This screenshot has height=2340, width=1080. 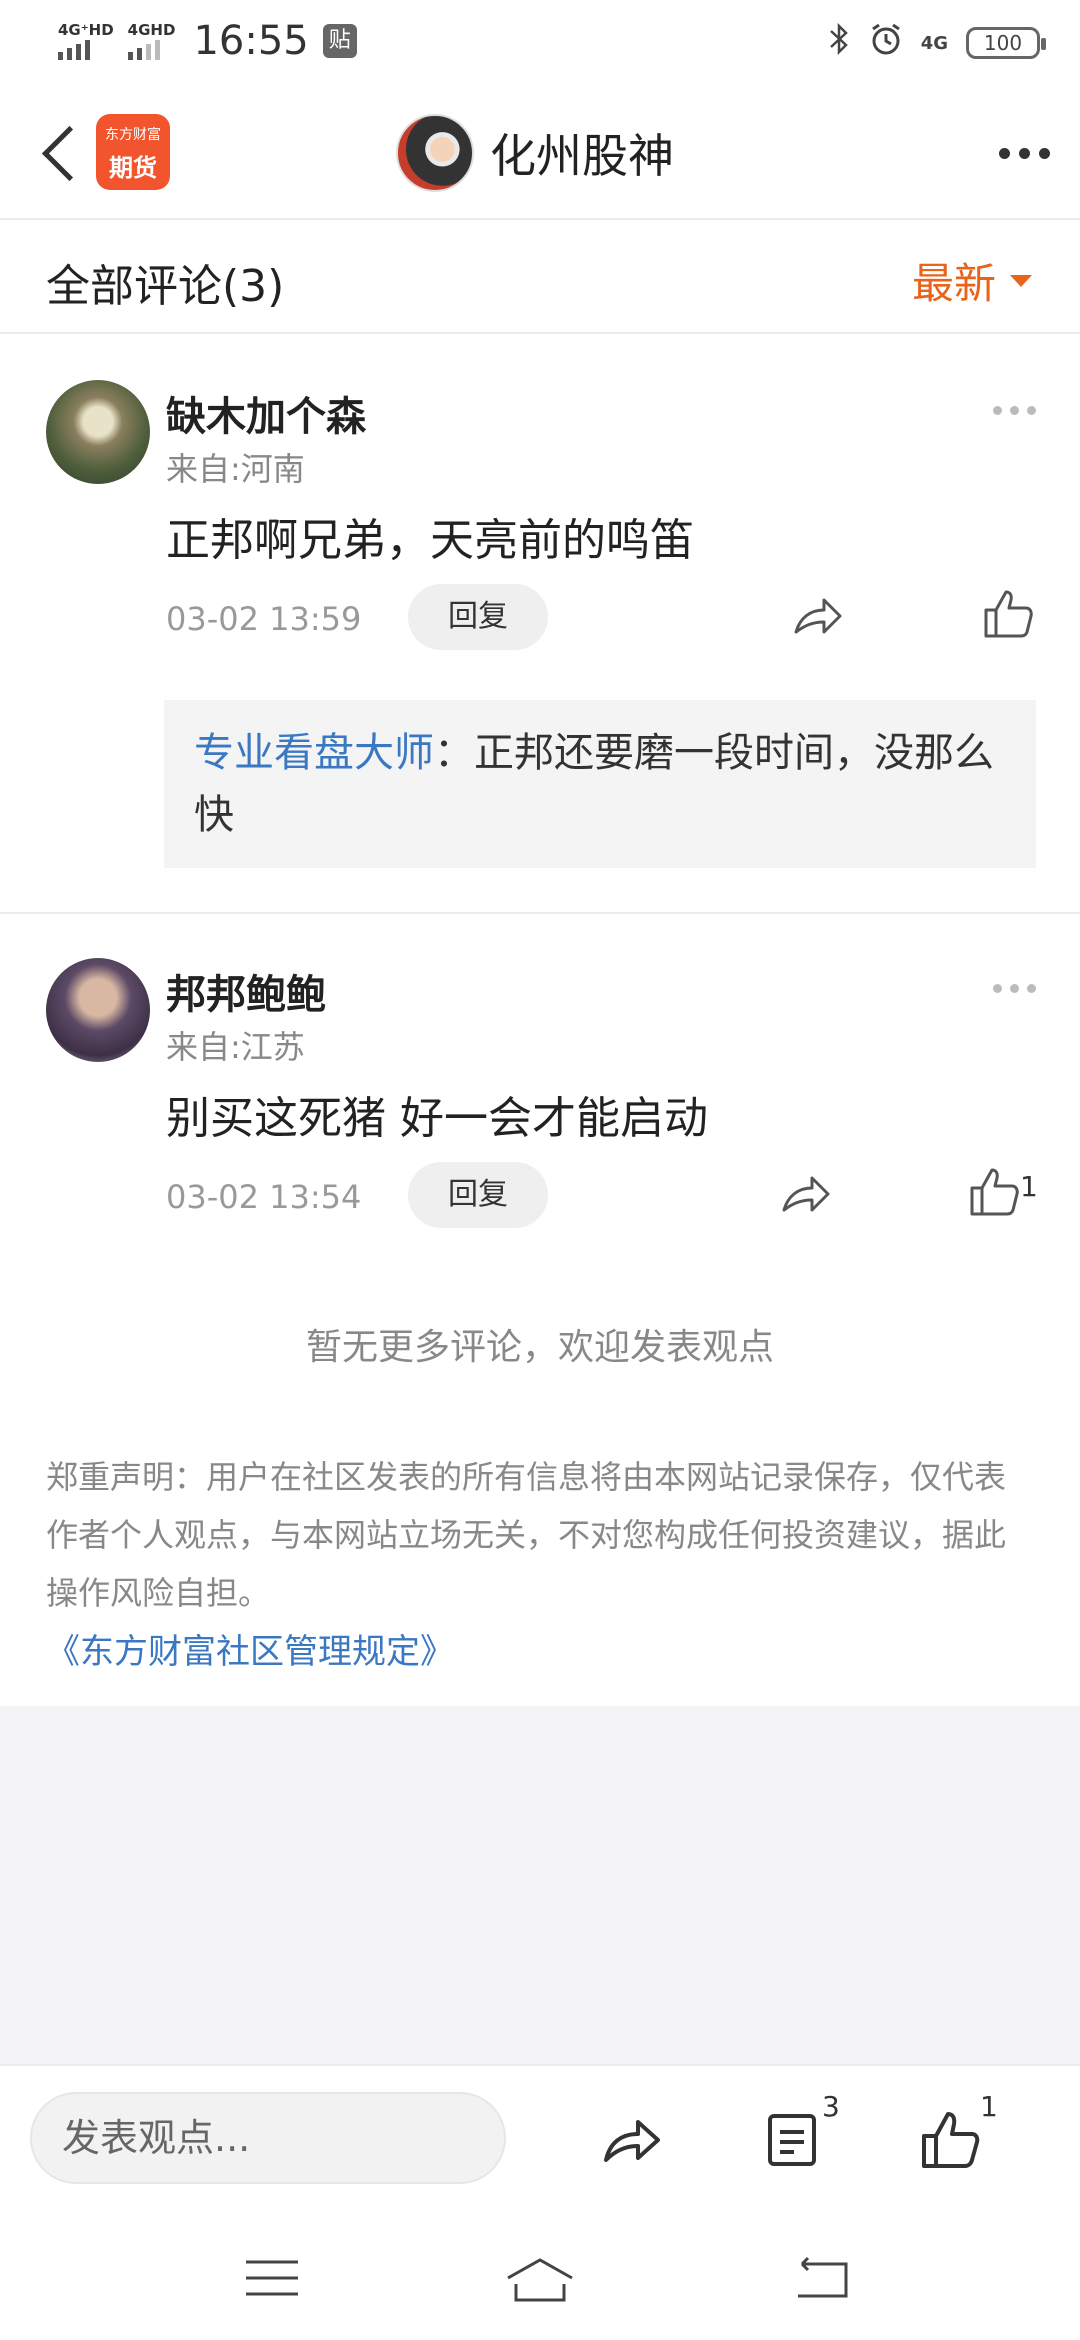 I want to click on bluetooth-icon, so click(x=839, y=43).